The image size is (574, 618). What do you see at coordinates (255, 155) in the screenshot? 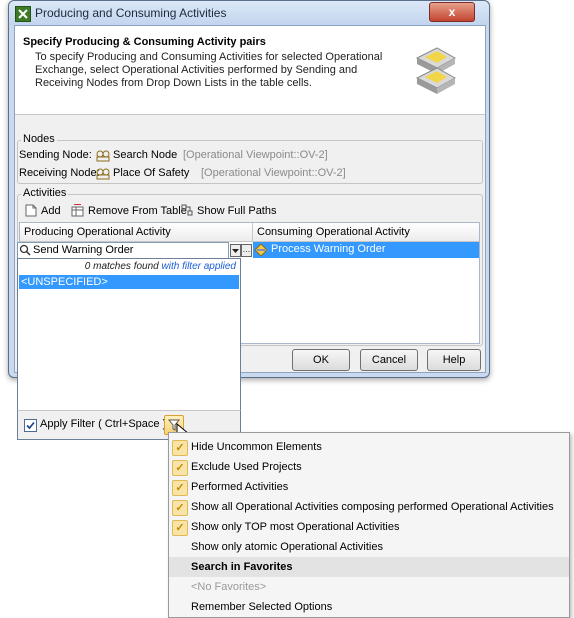
I see `sending-node-path: [Operational Viewpoint::OV-2]` at bounding box center [255, 155].